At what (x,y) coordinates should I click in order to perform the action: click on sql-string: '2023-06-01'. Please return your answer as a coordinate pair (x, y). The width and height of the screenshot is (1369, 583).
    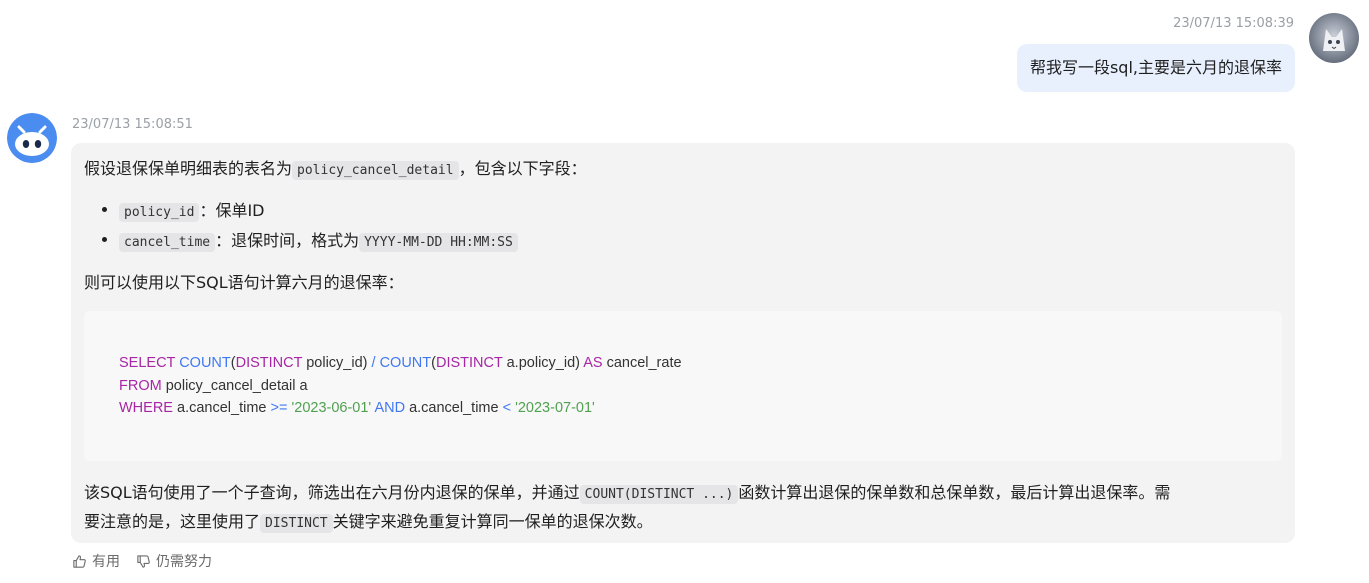
    Looking at the image, I should click on (331, 408).